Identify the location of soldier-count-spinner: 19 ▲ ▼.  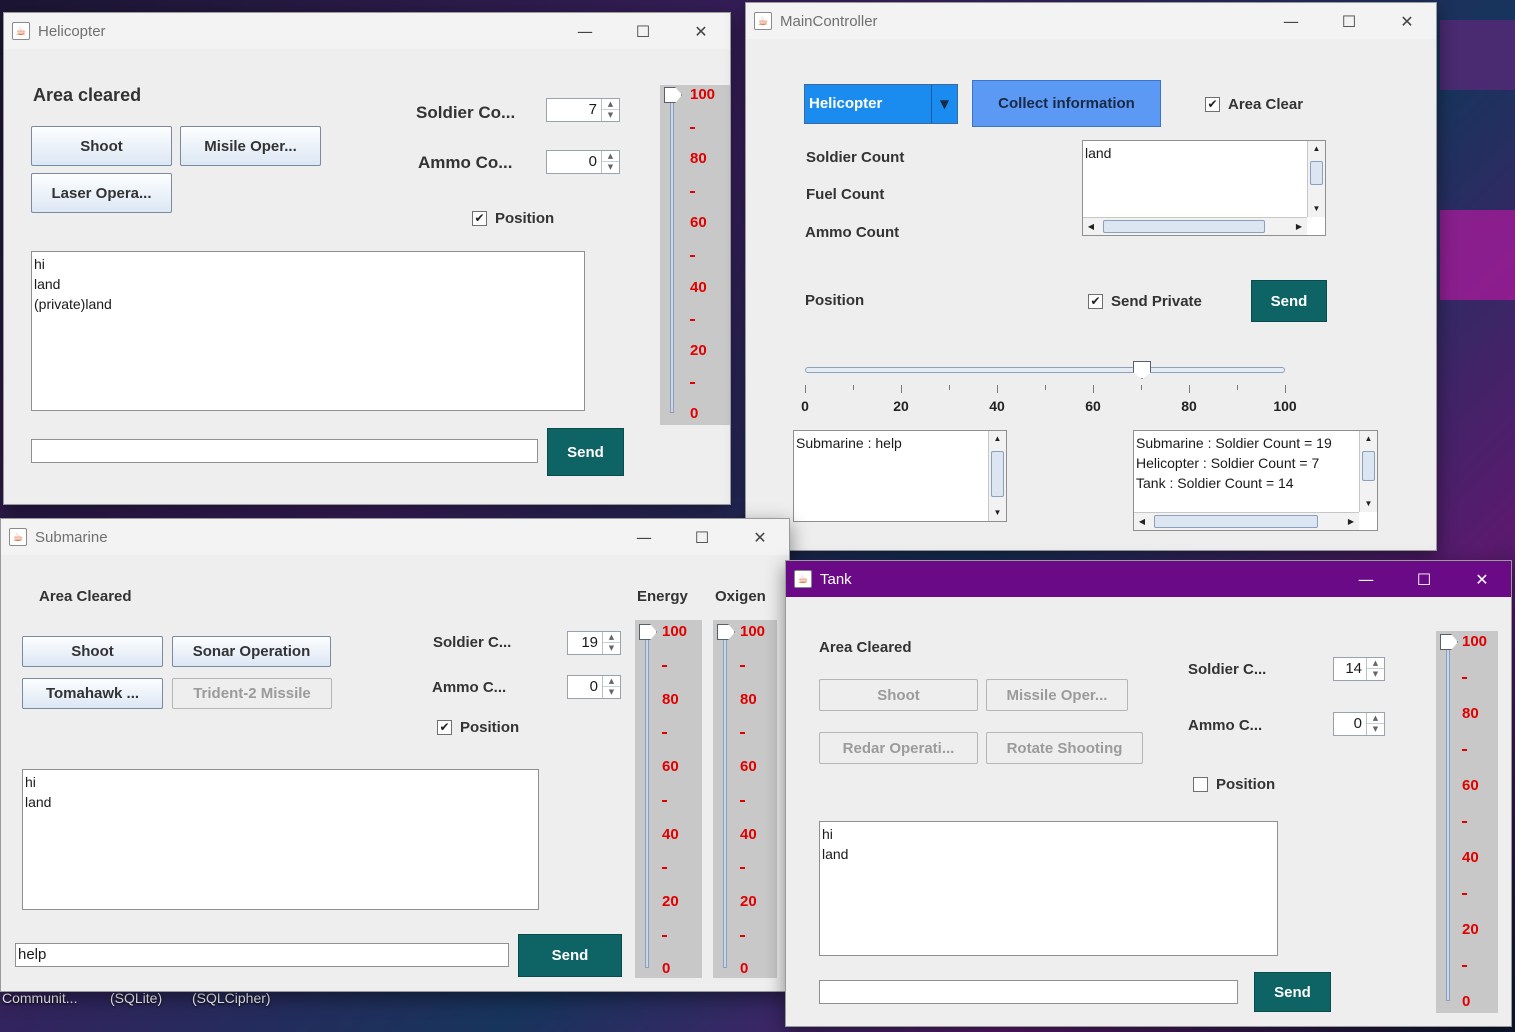
(594, 643).